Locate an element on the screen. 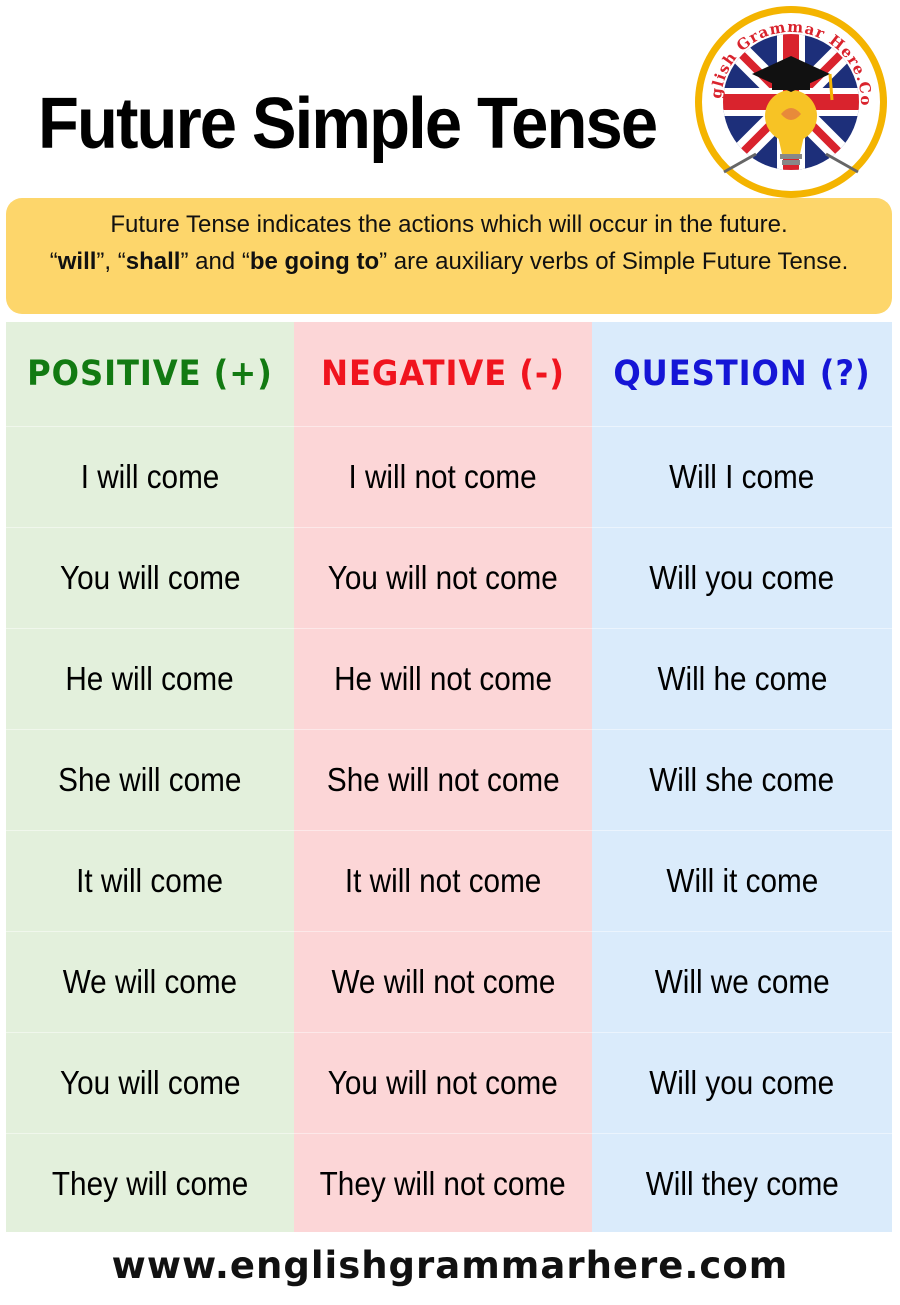  table-cell: They will come is located at coordinates (150, 1183).